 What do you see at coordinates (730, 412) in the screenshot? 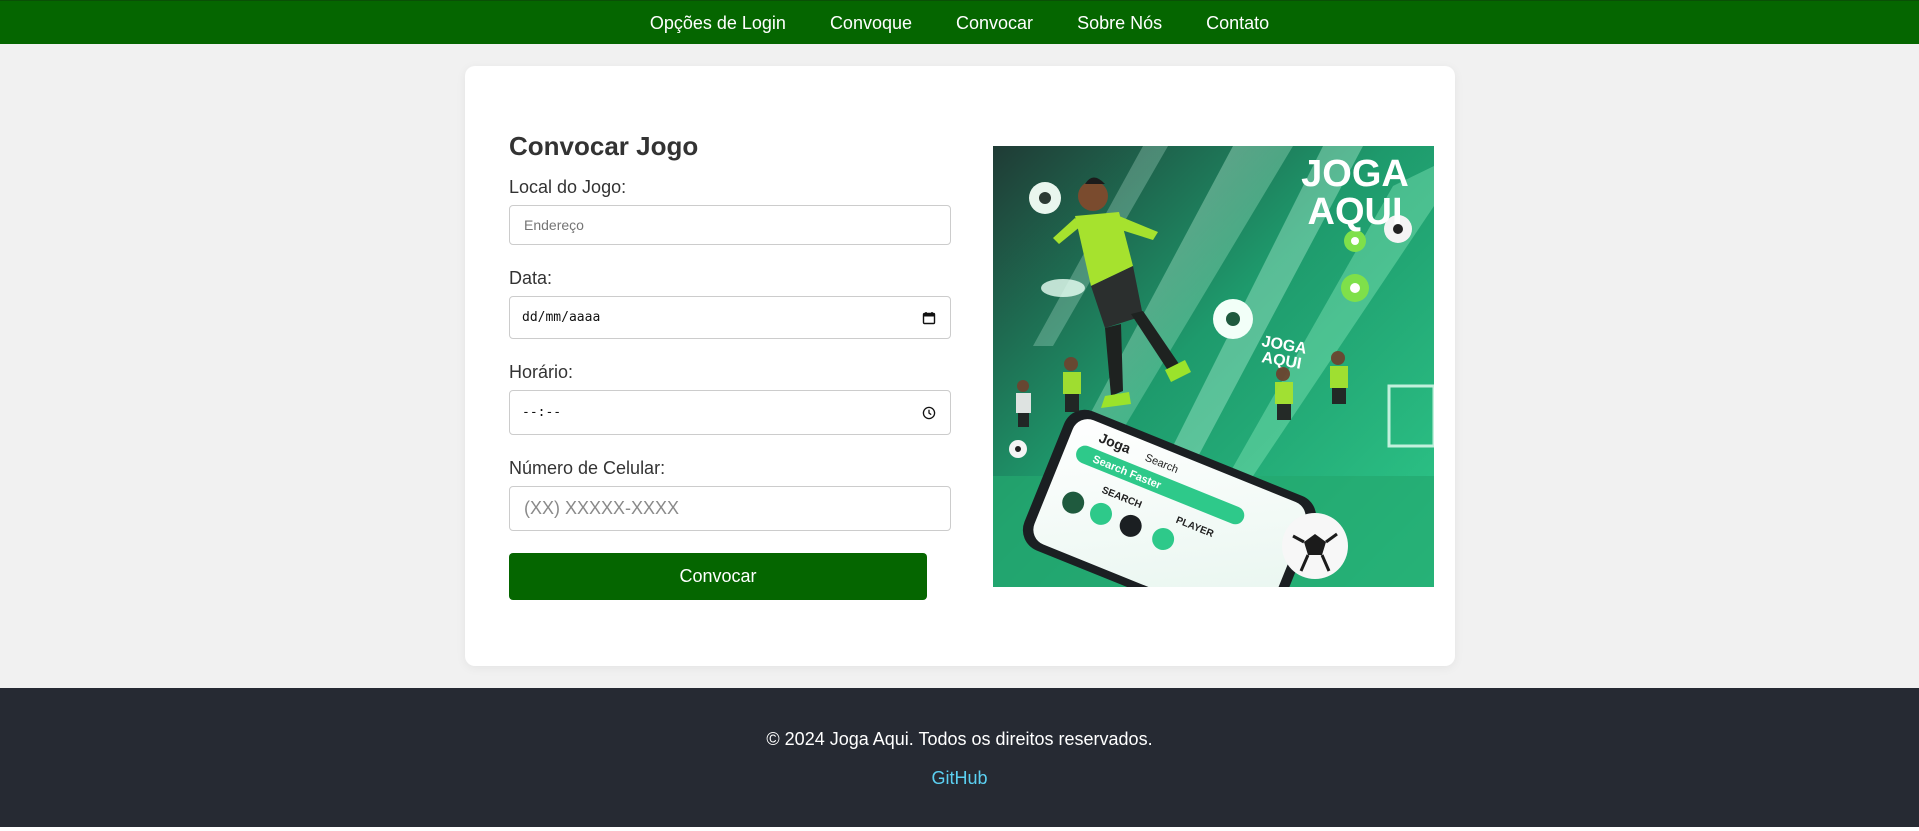
I see `time-input: --:--` at bounding box center [730, 412].